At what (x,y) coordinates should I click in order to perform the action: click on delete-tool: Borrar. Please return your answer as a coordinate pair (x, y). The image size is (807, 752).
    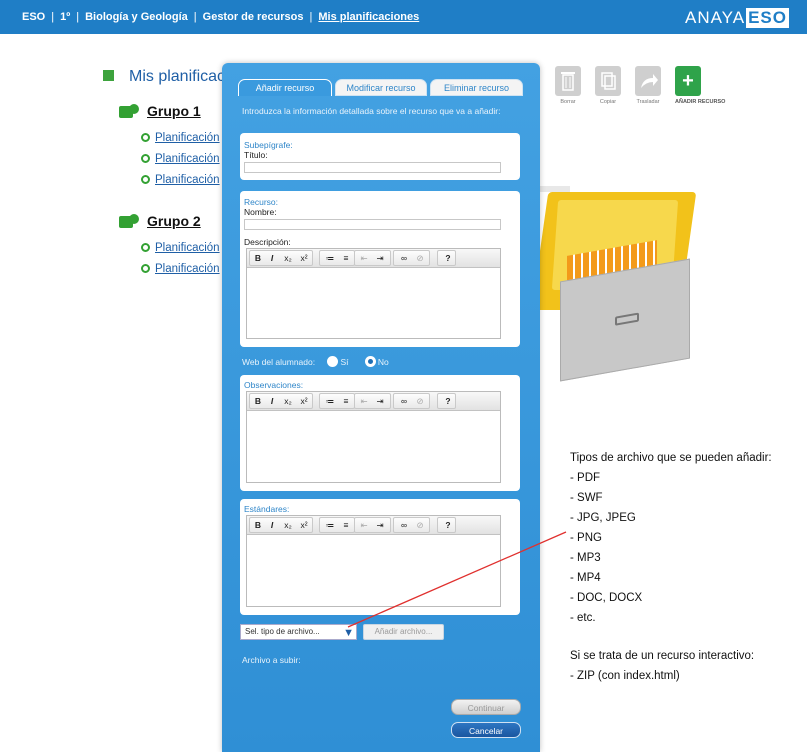
    Looking at the image, I should click on (568, 85).